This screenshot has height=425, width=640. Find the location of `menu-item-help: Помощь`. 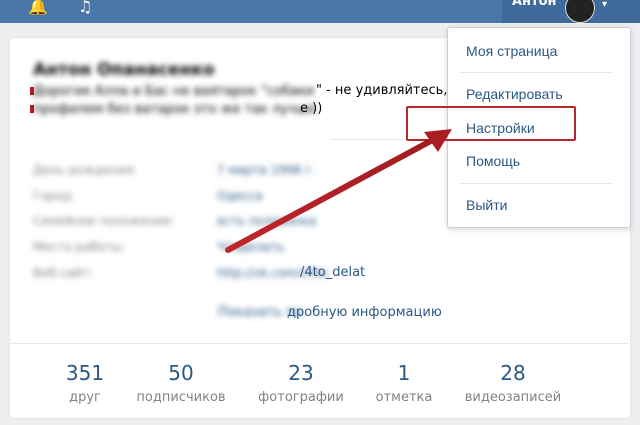

menu-item-help: Помощь is located at coordinates (493, 161).